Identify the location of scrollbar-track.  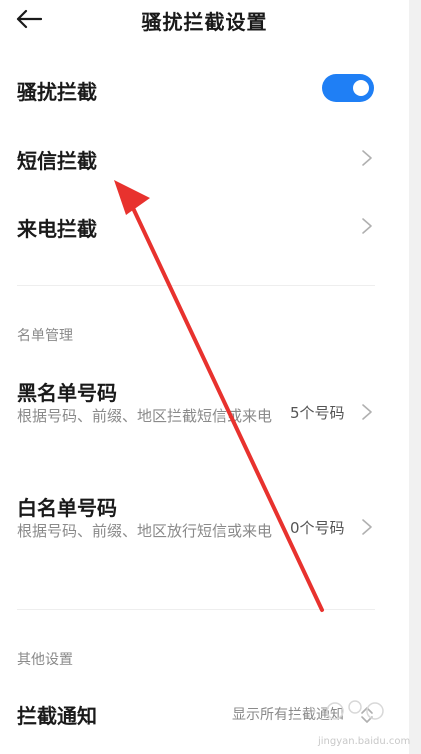
(415, 377).